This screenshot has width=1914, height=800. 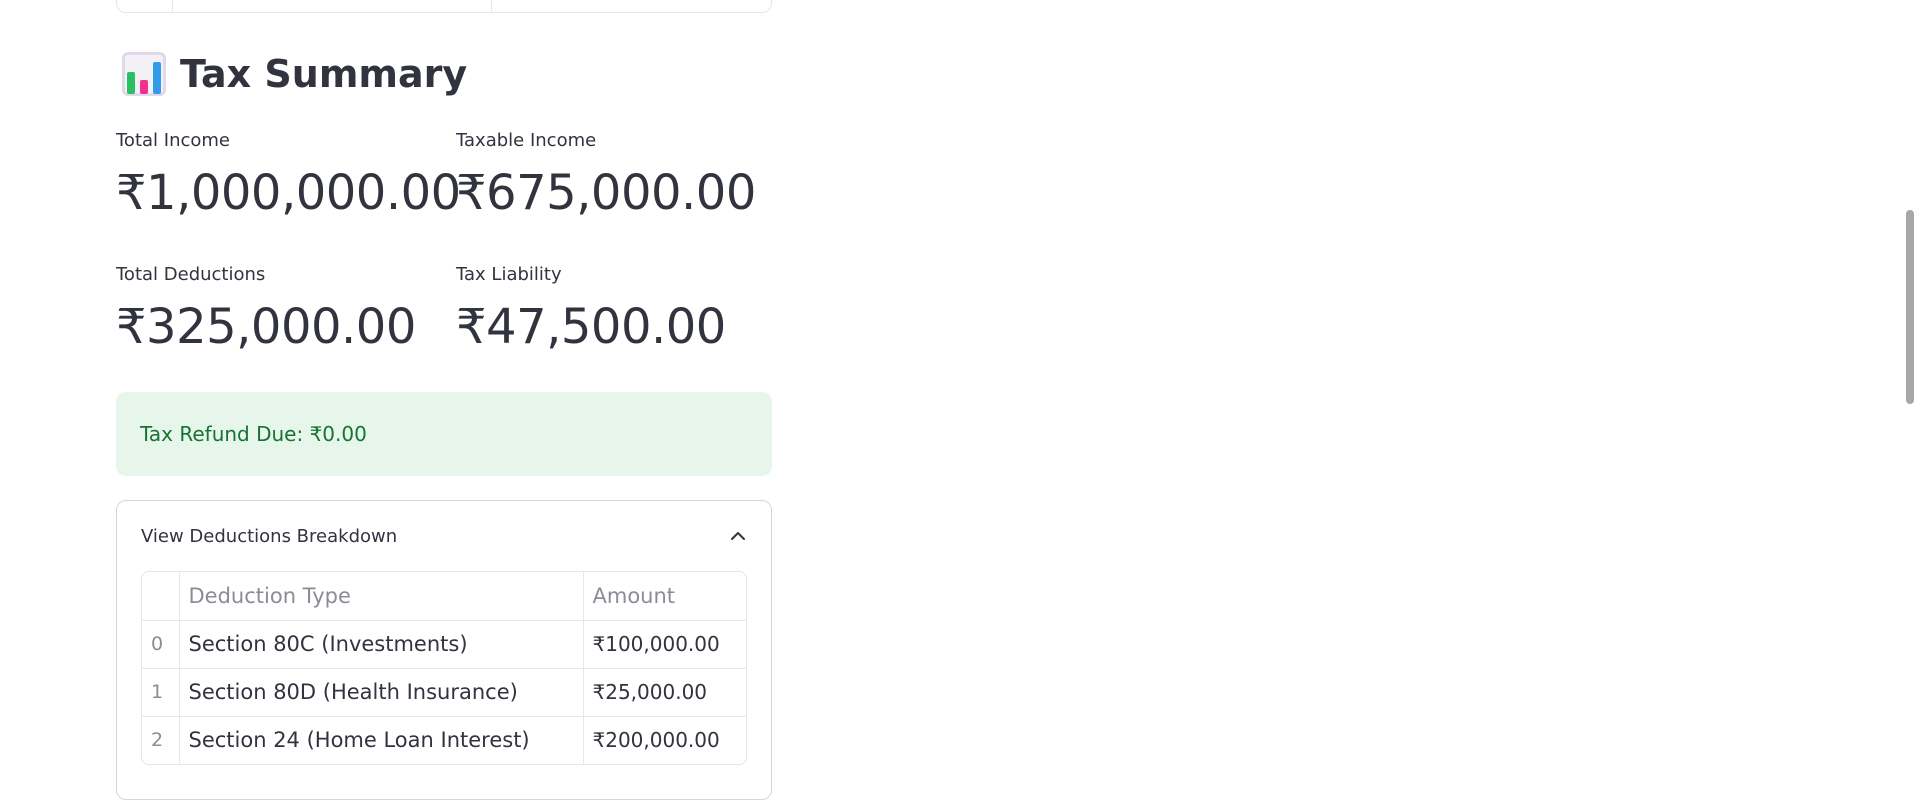 What do you see at coordinates (526, 140) in the screenshot?
I see `metric-label: Taxable Income` at bounding box center [526, 140].